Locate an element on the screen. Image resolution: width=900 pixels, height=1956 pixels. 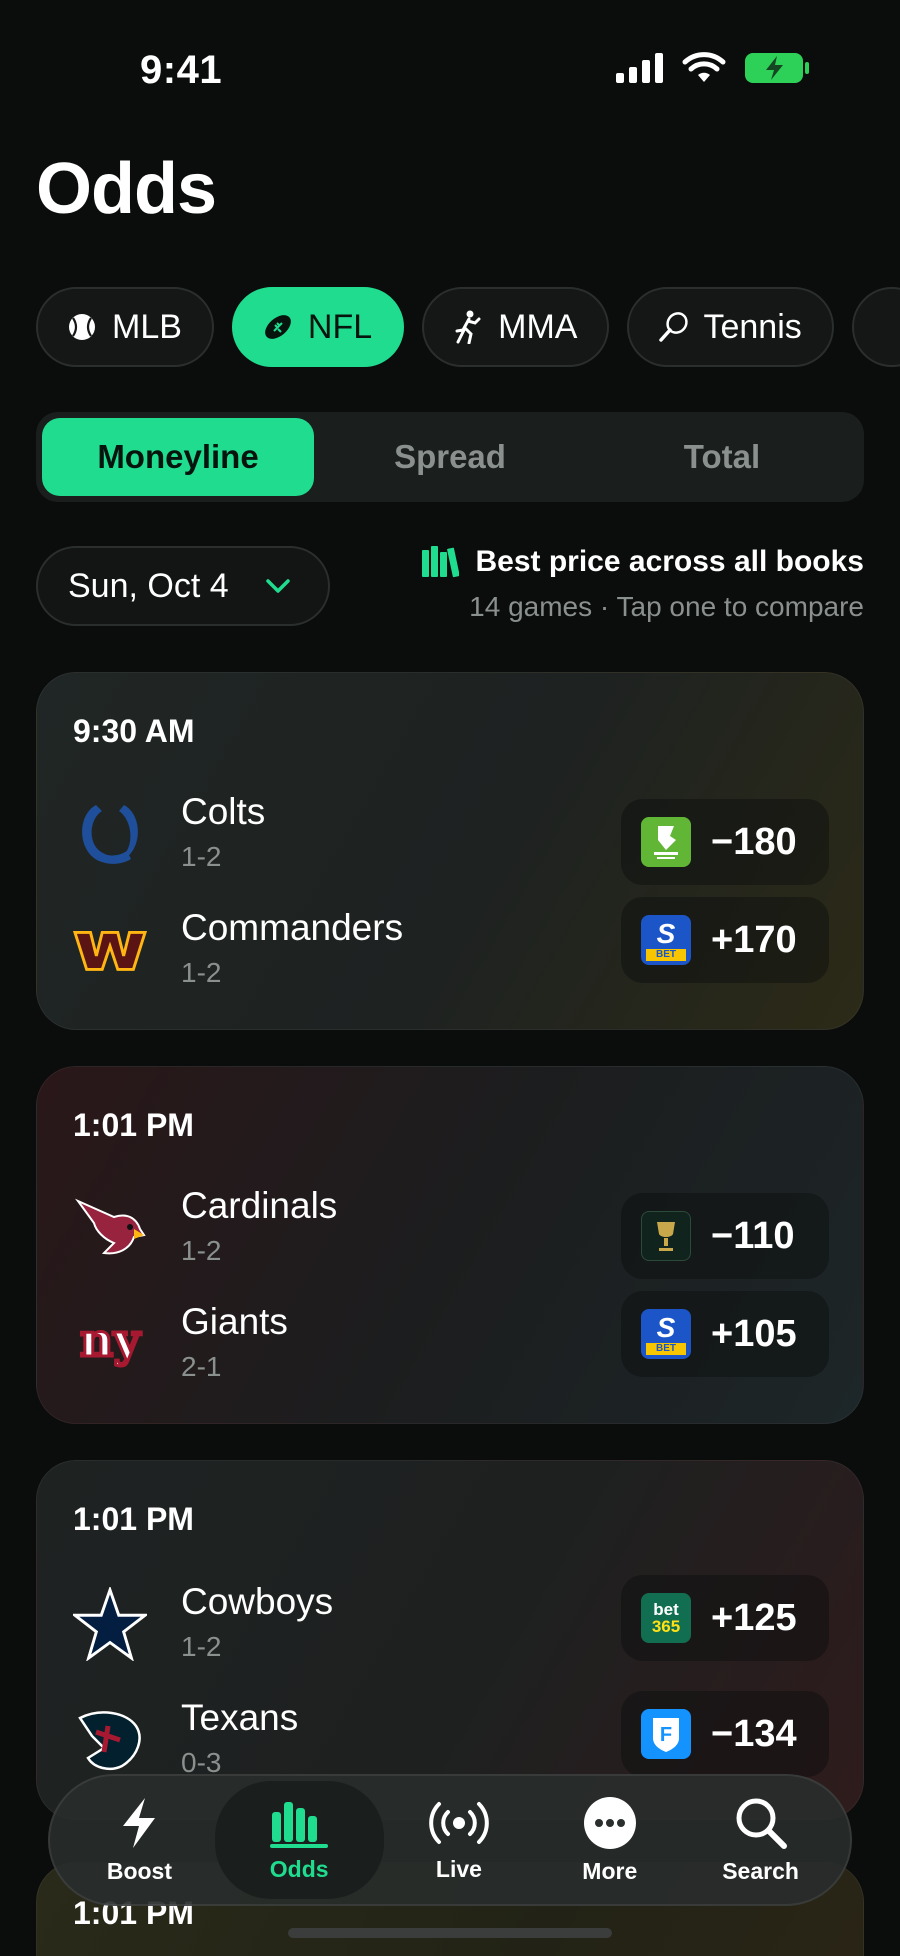
tab-boost-label: Boost is located at coordinates (139, 1870).